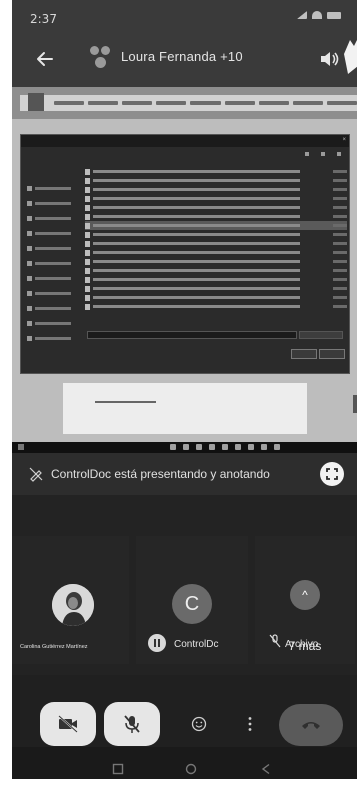 Image resolution: width=359 pixels, height=792 pixels. What do you see at coordinates (182, 56) in the screenshot?
I see `call-title: Loura Fernanda +10` at bounding box center [182, 56].